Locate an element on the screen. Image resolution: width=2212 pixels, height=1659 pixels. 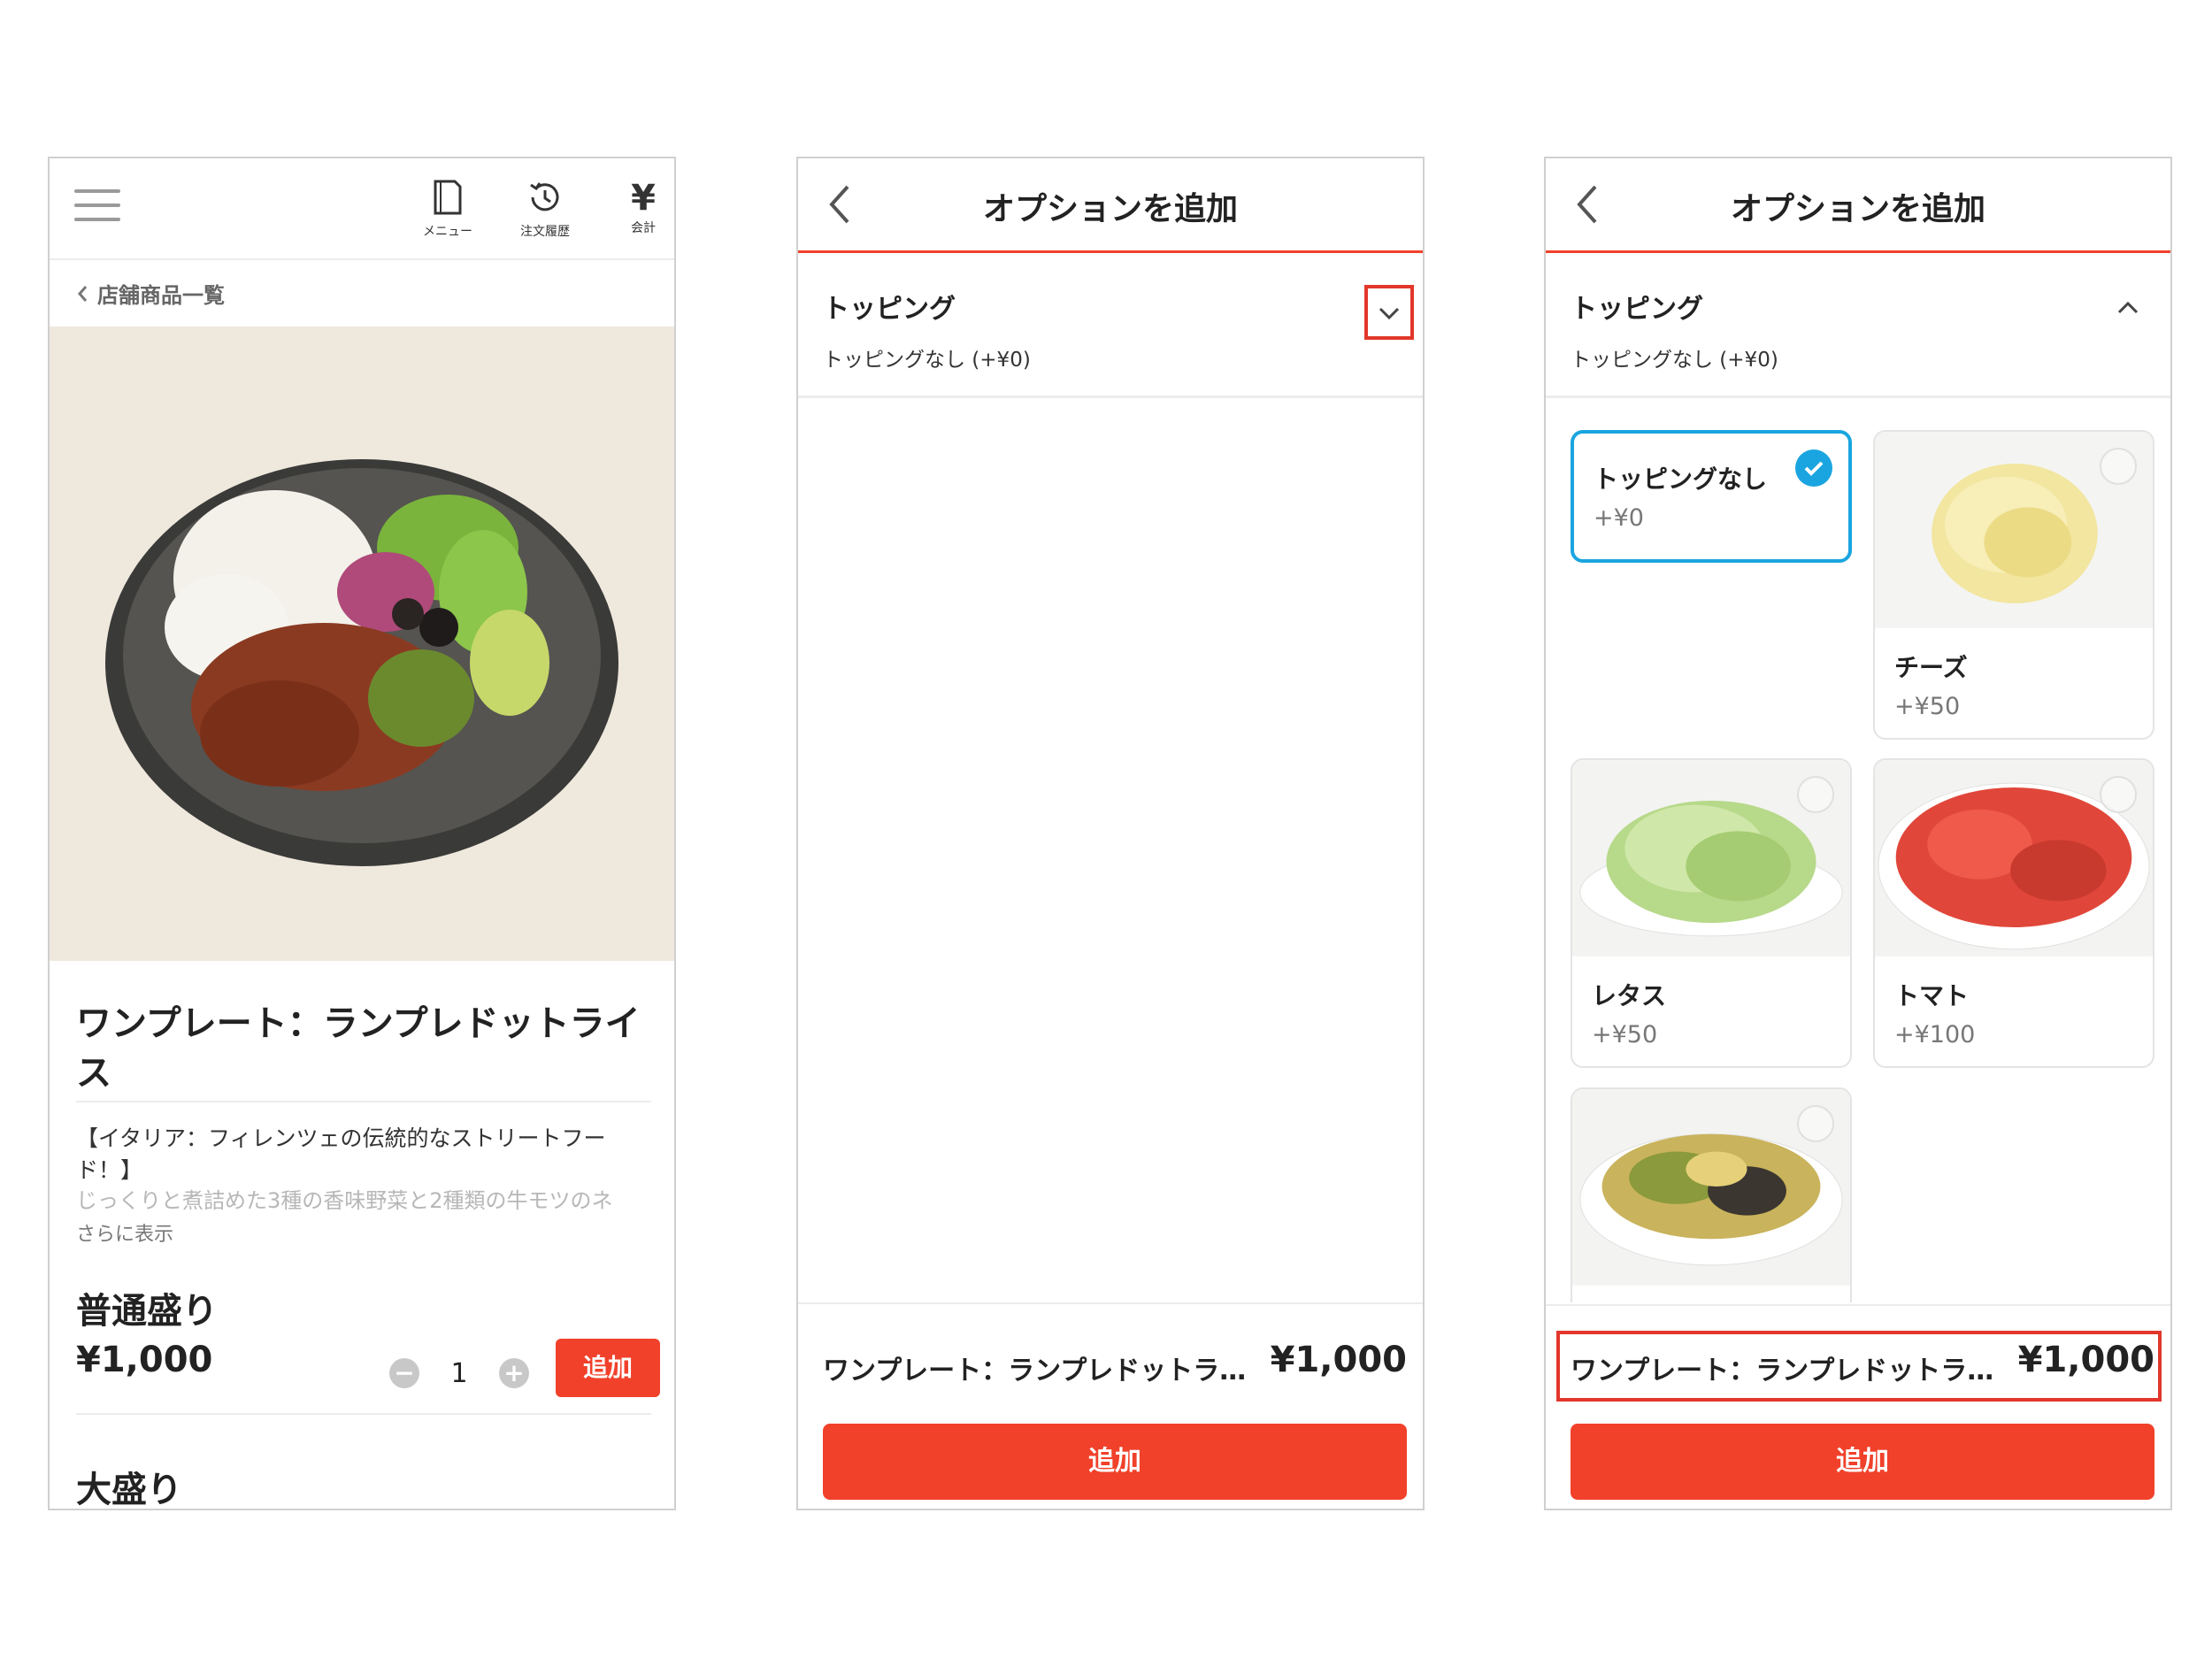
menu-label: メニュー is located at coordinates (448, 232).